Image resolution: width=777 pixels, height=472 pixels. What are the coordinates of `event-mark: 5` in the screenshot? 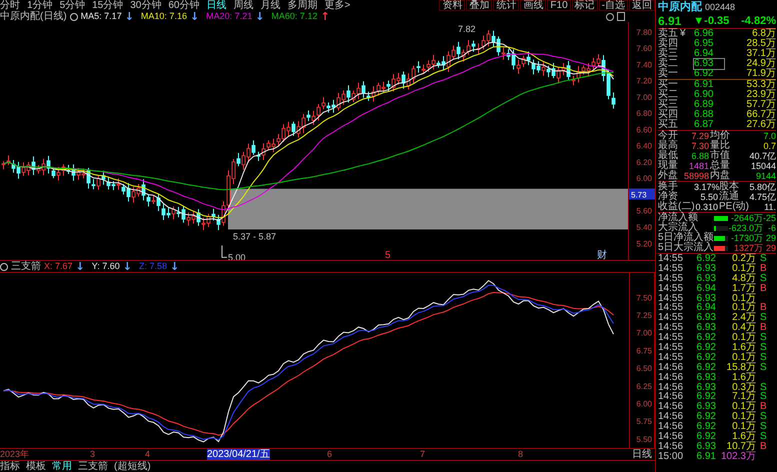 It's located at (388, 255).